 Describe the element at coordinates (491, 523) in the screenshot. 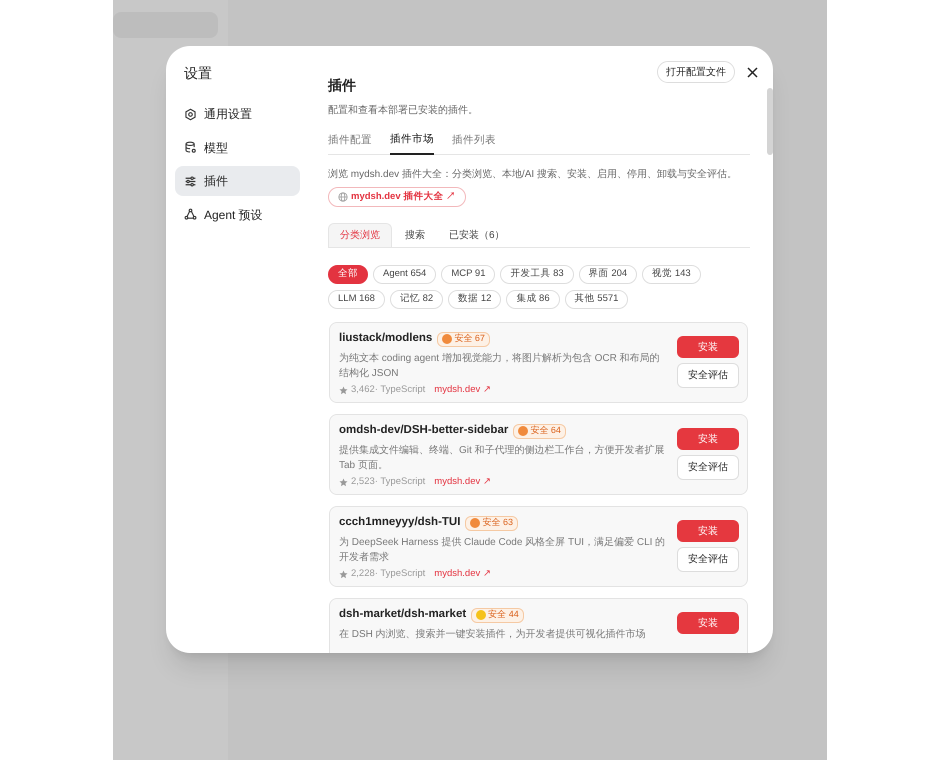

I see `safety-badge: 安全 63` at that location.